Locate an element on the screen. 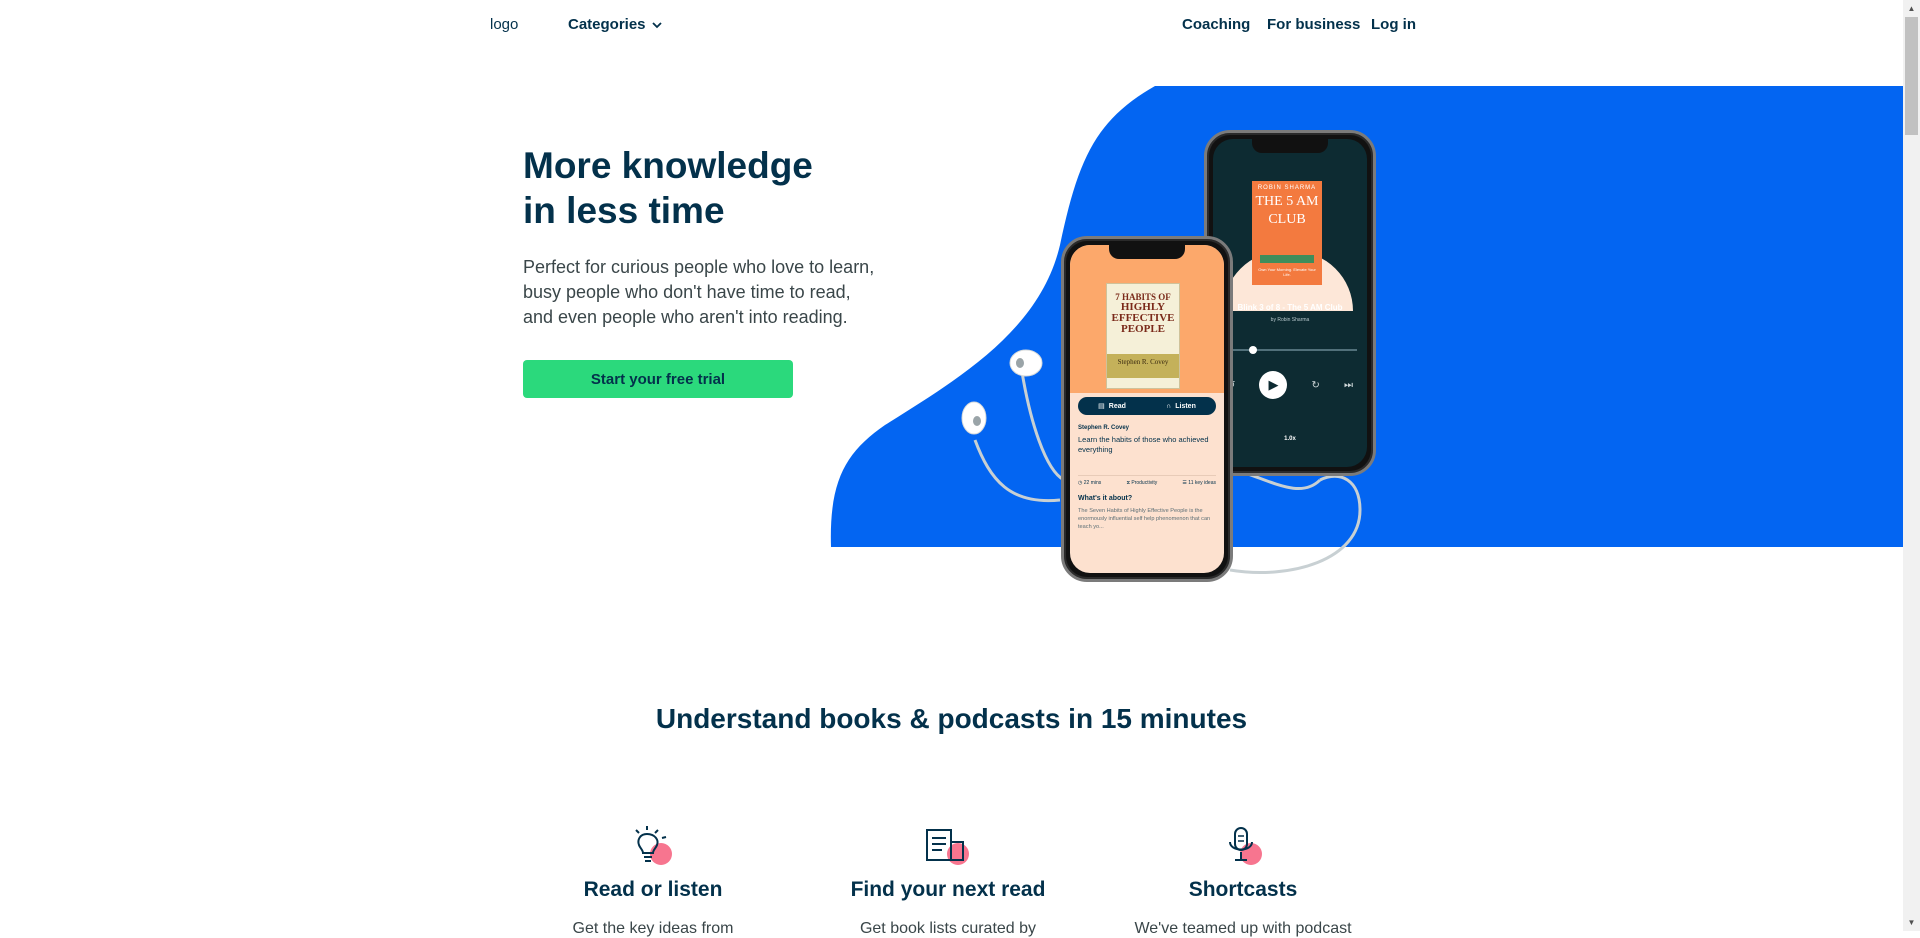 This screenshot has width=1920, height=938. listen-label: Listen is located at coordinates (1185, 406).